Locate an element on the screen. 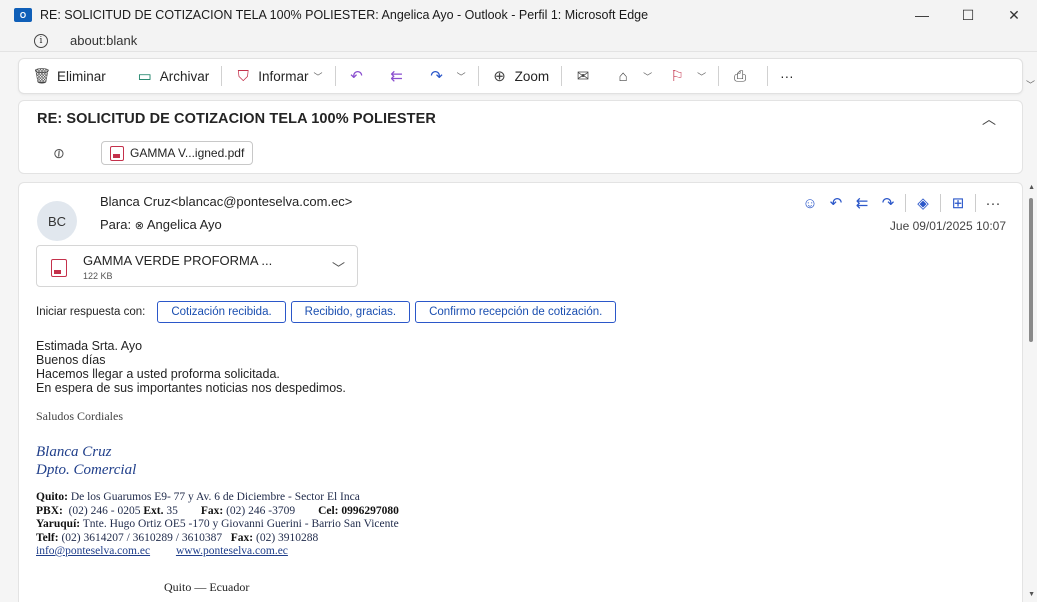  maximize-button: ☐ is located at coordinates (968, 15).